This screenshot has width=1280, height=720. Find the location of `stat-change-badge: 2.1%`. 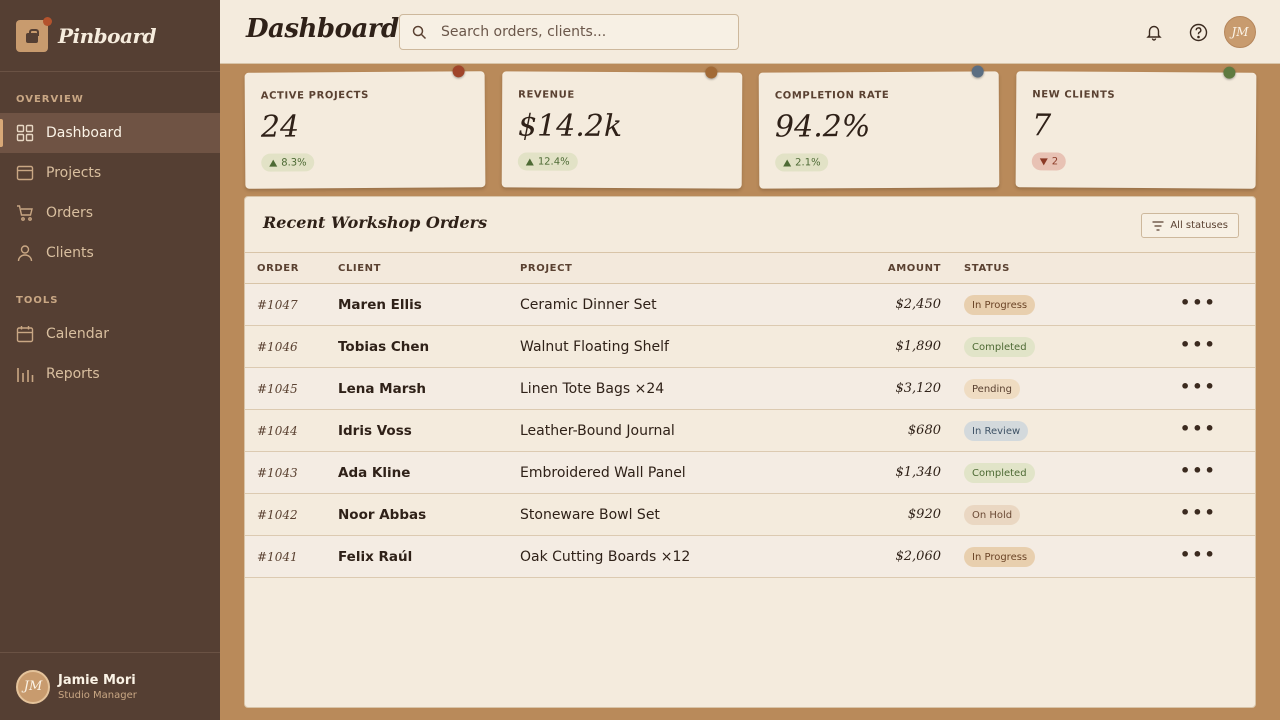

stat-change-badge: 2.1% is located at coordinates (802, 162).